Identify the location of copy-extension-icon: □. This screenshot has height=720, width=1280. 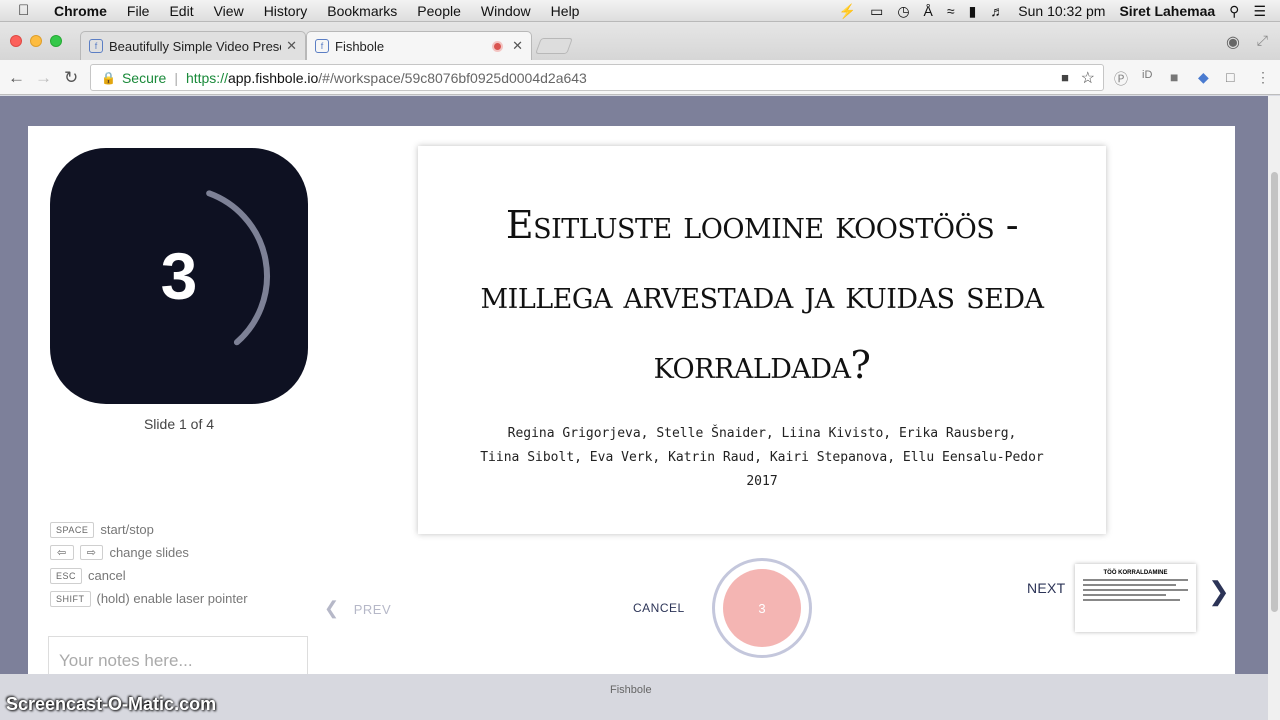
(1230, 77).